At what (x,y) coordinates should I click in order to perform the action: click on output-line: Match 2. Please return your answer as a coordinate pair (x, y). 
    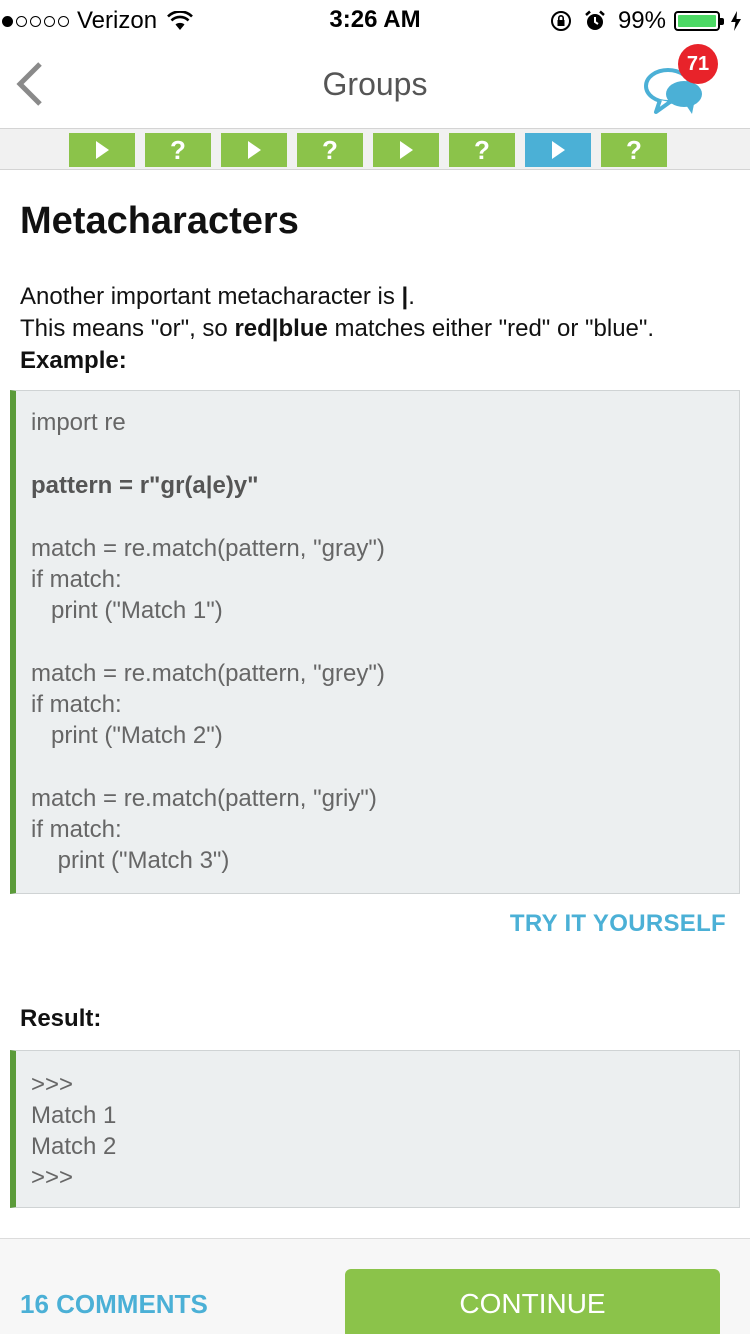
    Looking at the image, I should click on (74, 1146).